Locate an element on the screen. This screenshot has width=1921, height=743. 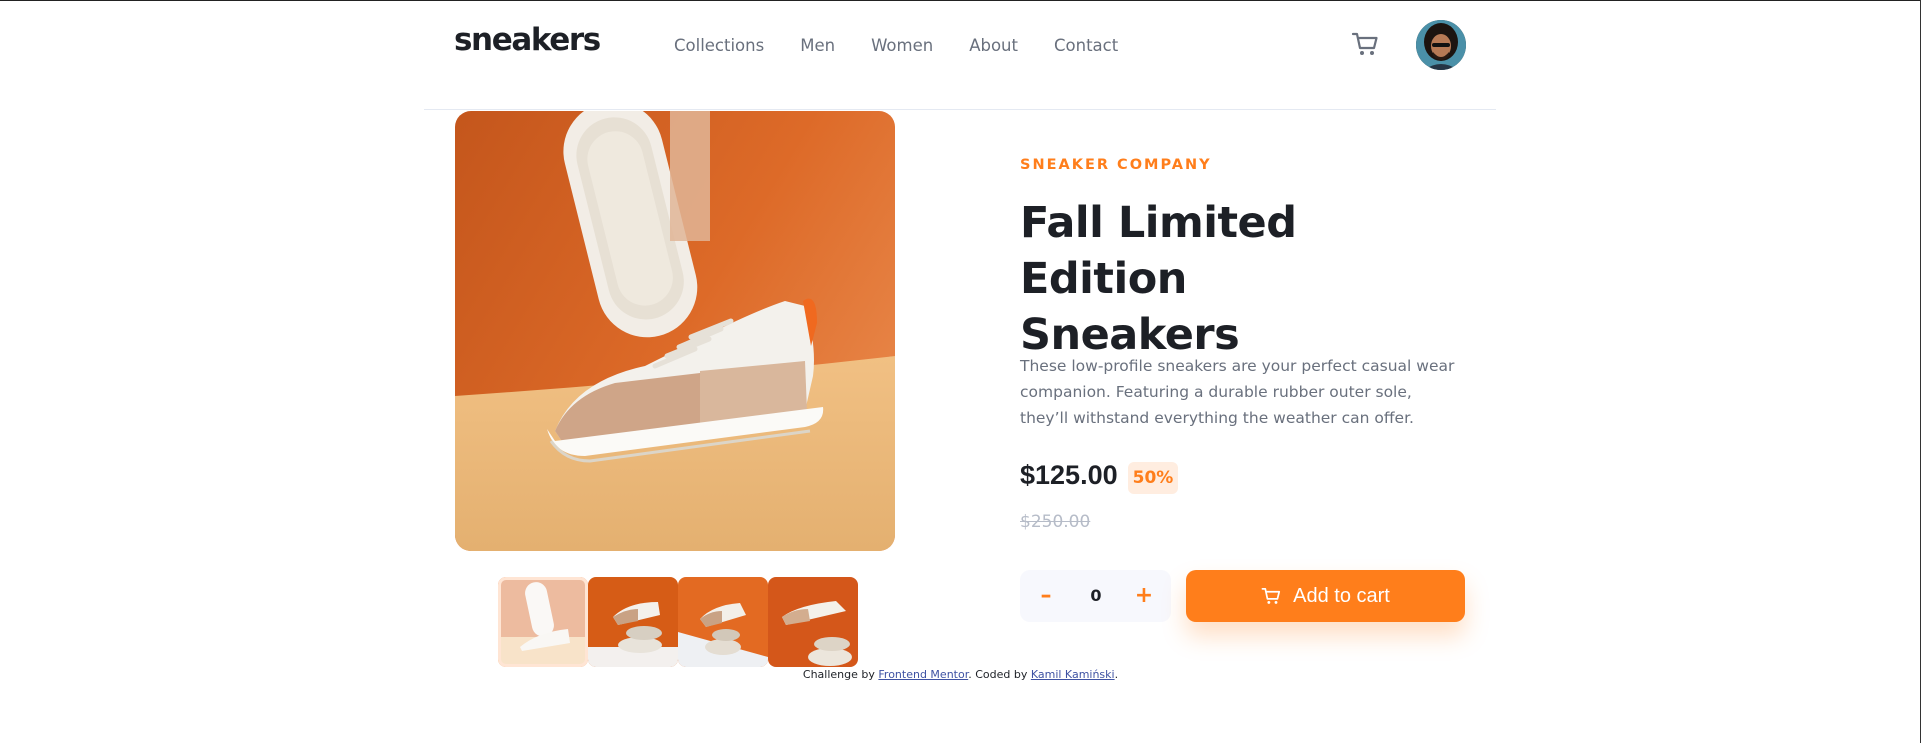
avatar-image is located at coordinates (1441, 45).